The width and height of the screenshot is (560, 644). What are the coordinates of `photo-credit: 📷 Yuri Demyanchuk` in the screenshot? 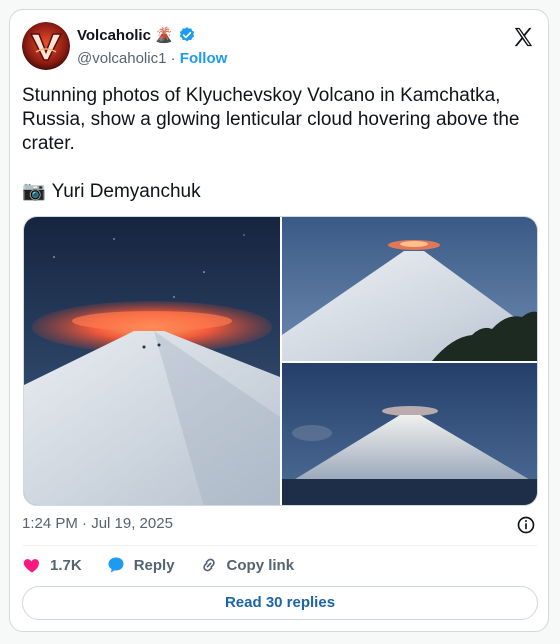 It's located at (111, 192).